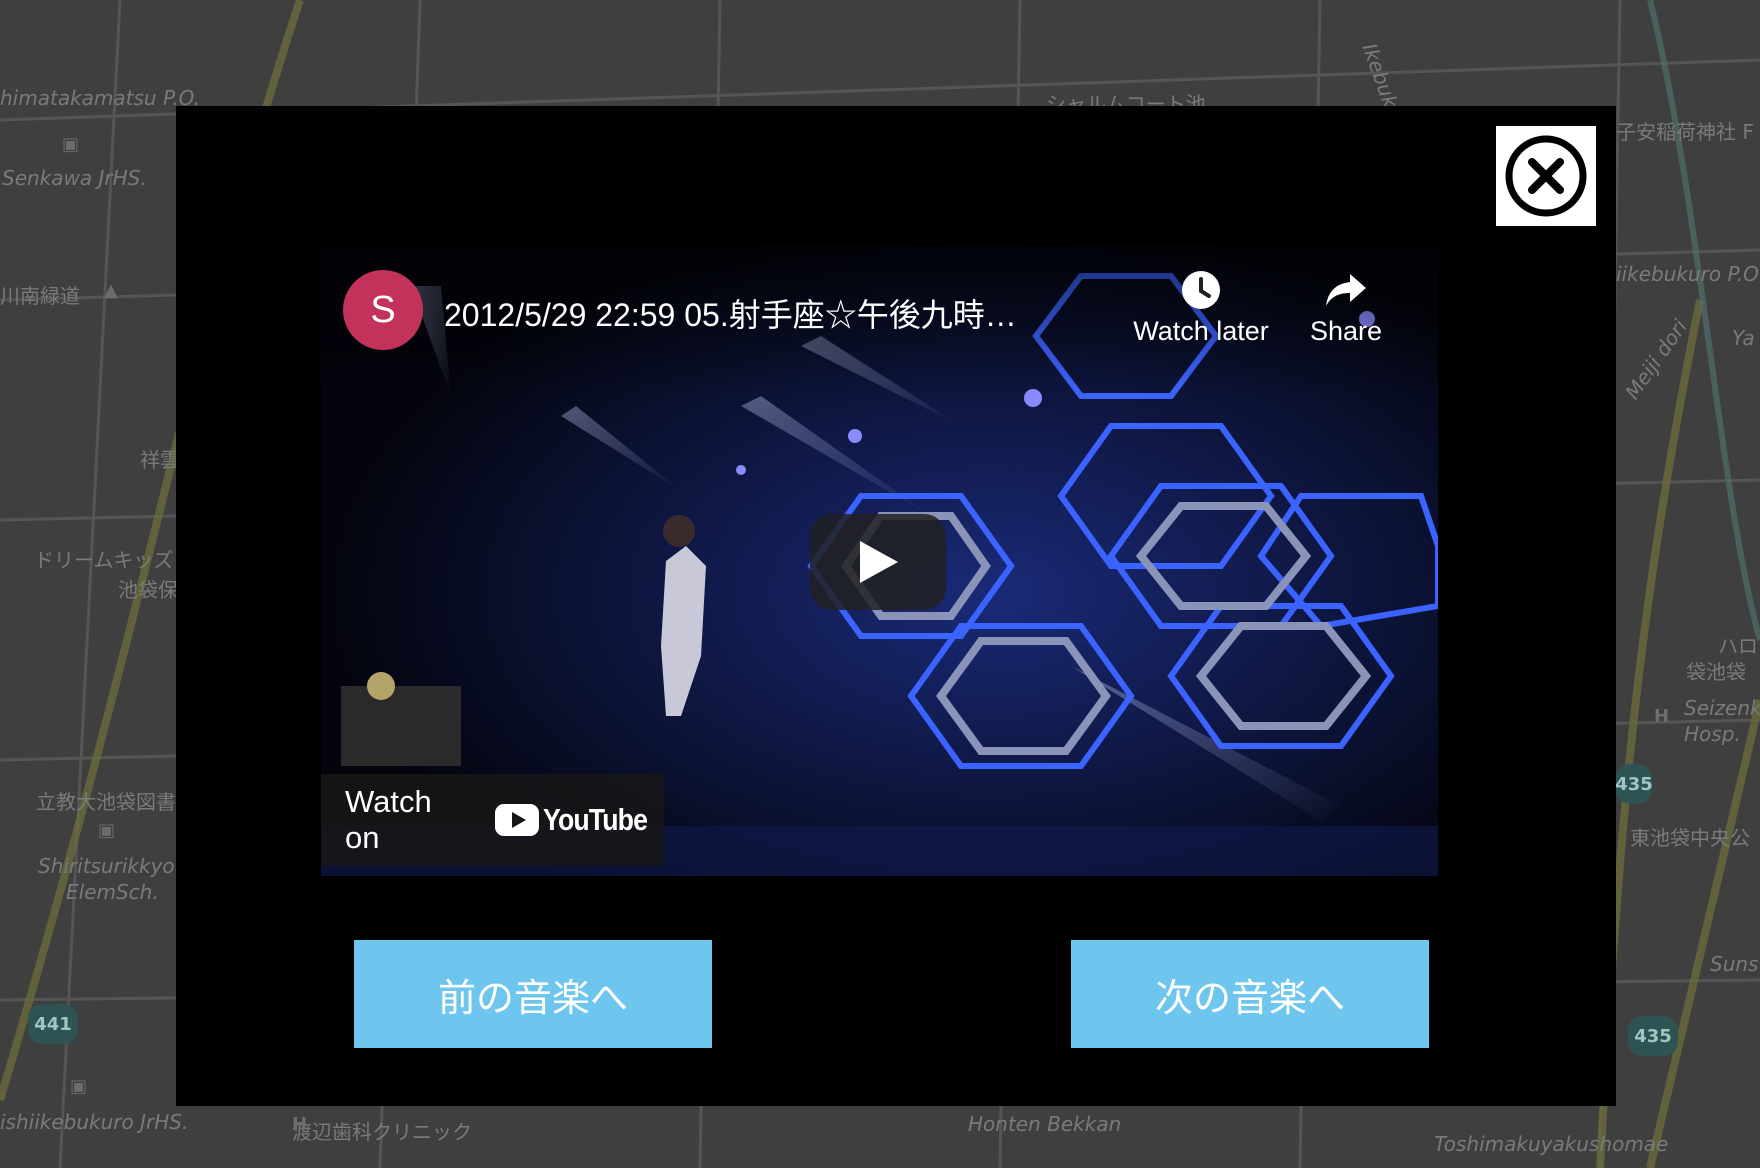 This screenshot has height=1168, width=1760. What do you see at coordinates (1687, 274) in the screenshot?
I see `map-label: iikebukuro P.O` at bounding box center [1687, 274].